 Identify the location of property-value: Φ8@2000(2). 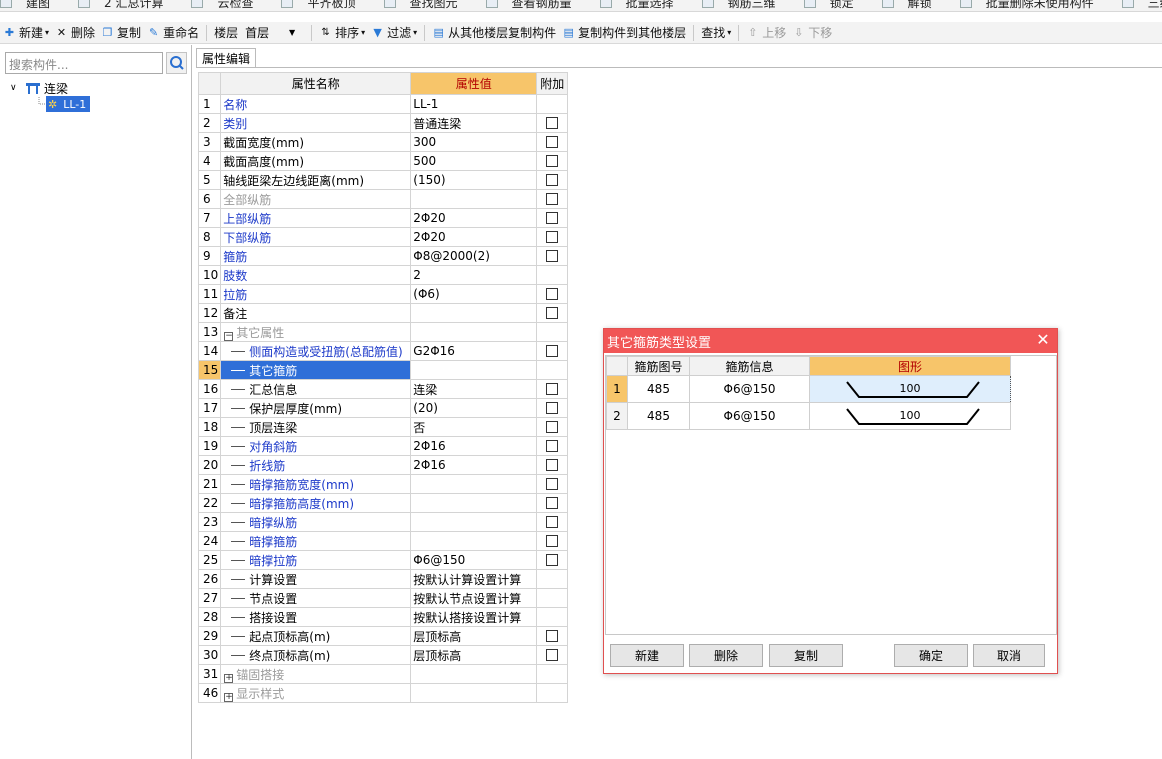
(474, 256).